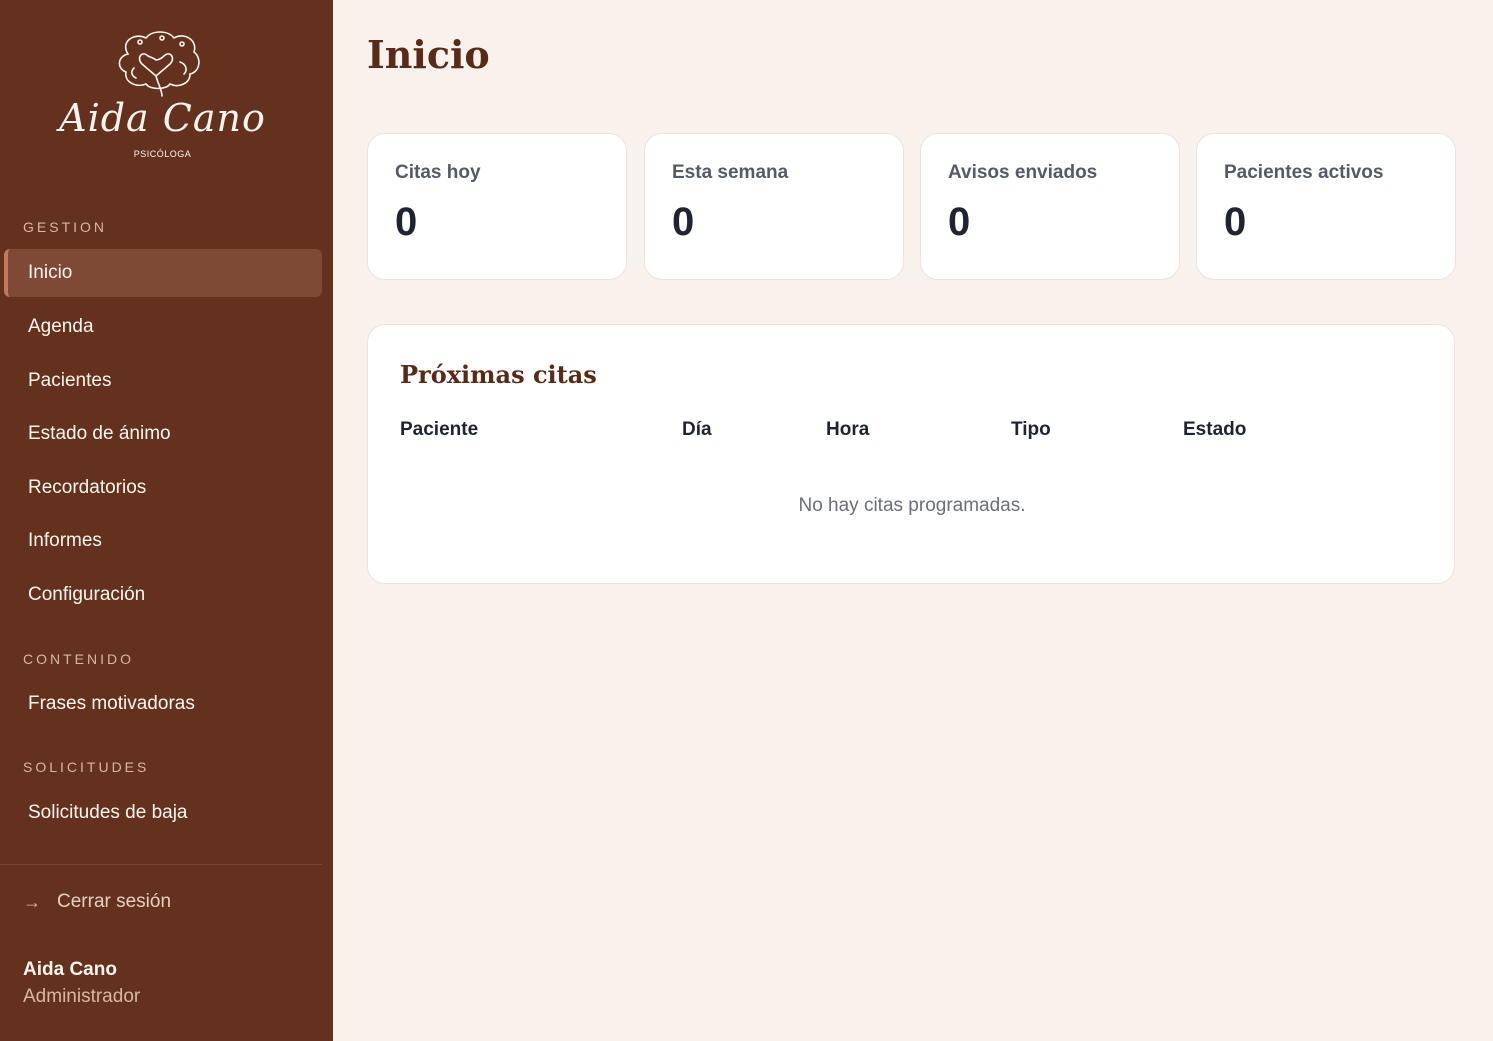 Image resolution: width=1493 pixels, height=1041 pixels. Describe the element at coordinates (163, 273) in the screenshot. I see `sidebar-item-inicio: Inicio` at that location.